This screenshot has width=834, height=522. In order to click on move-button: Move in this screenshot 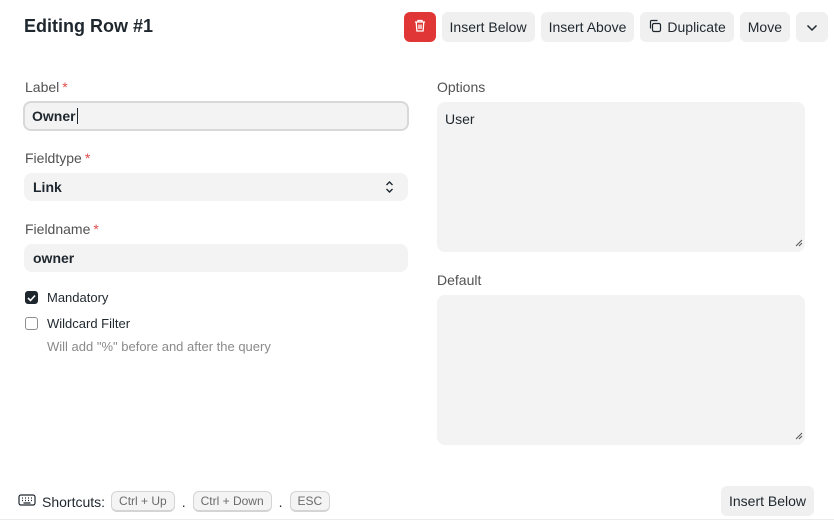, I will do `click(764, 27)`.